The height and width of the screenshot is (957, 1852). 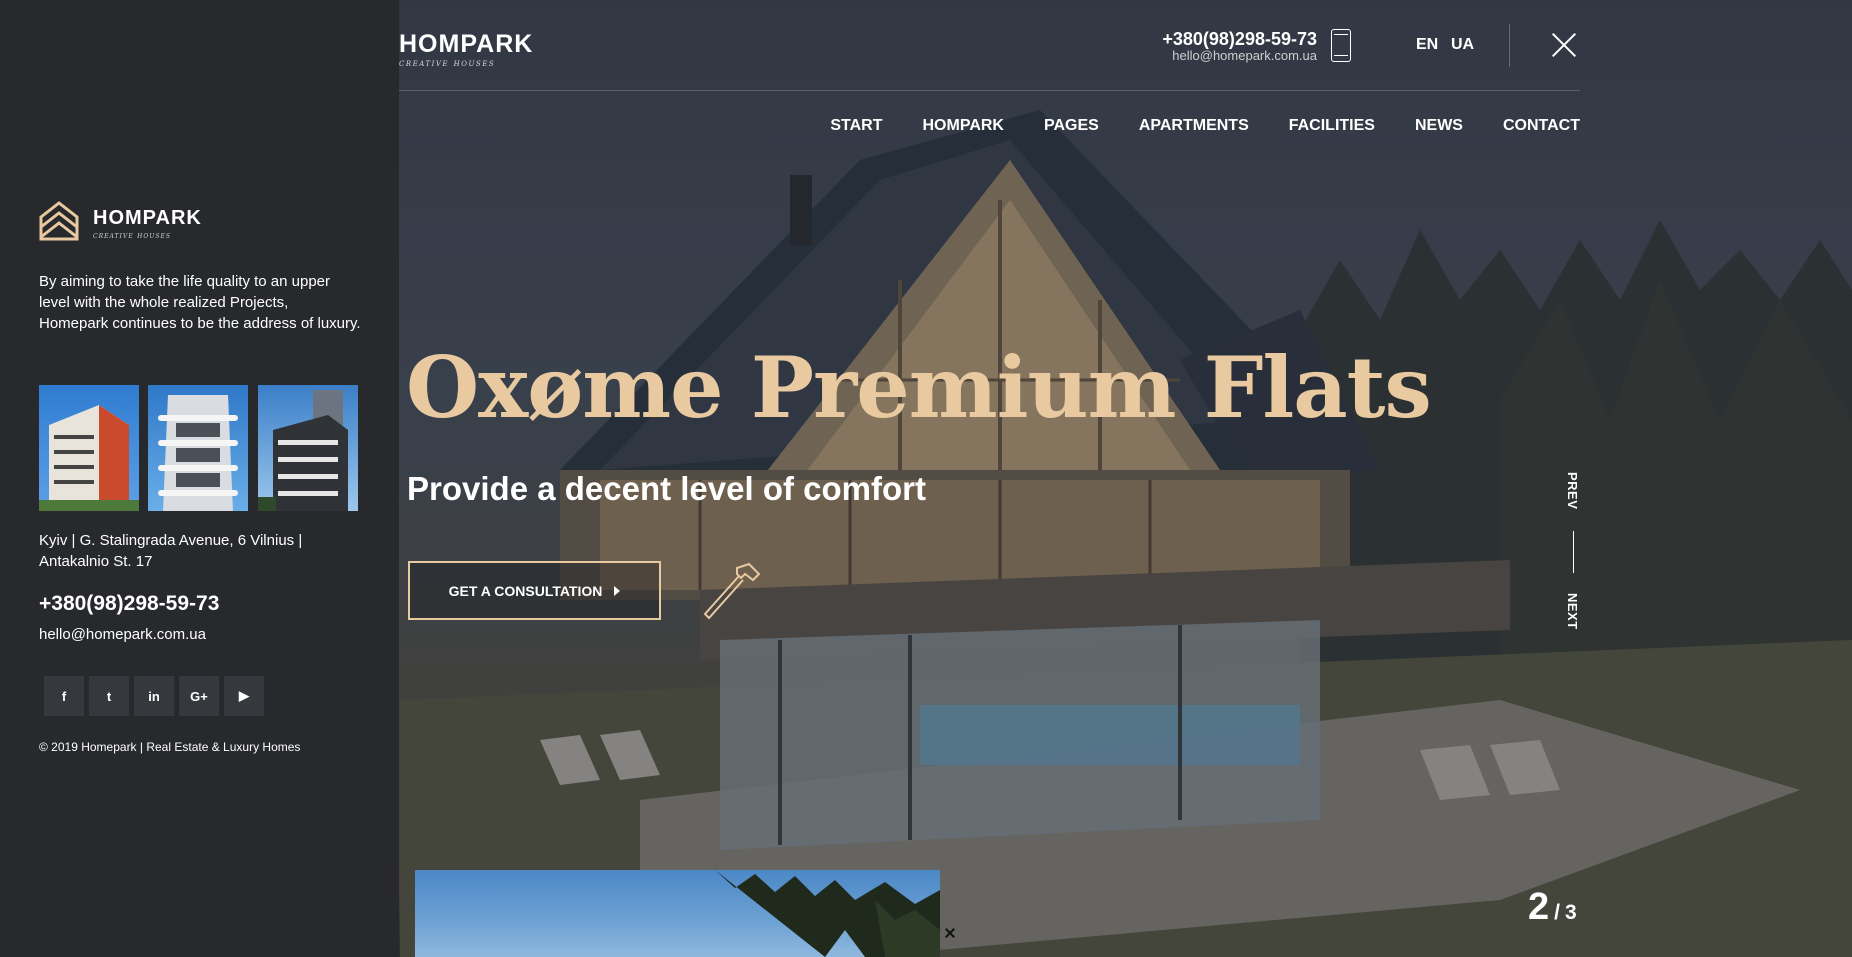 I want to click on nav-item-facilities: FACILITIES, so click(x=1332, y=126).